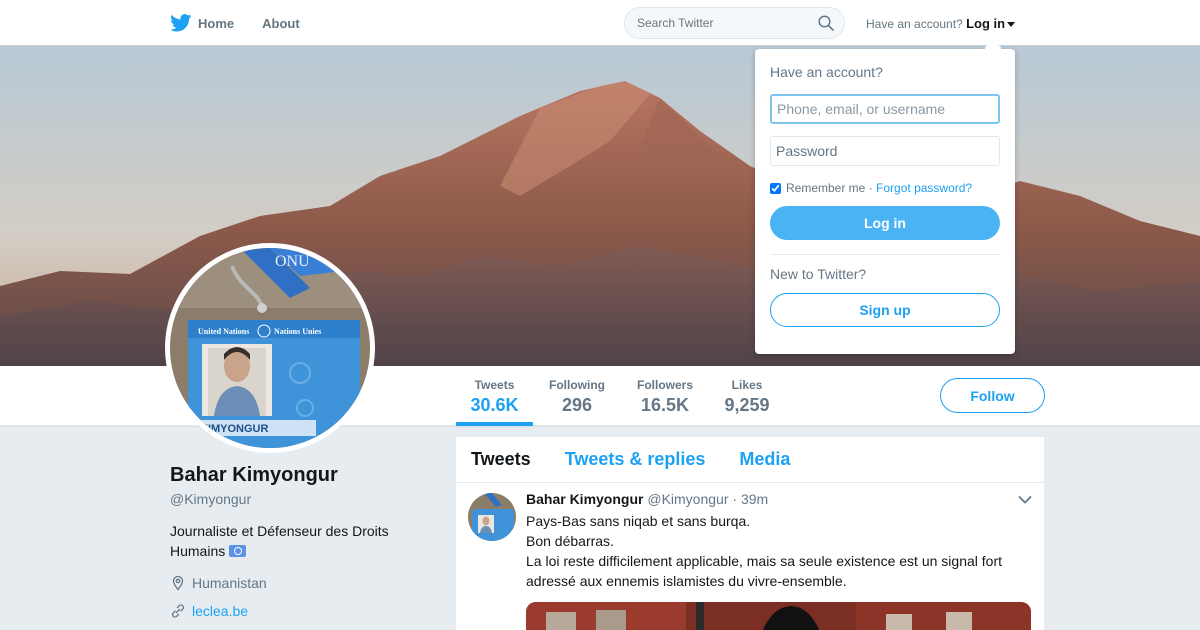  What do you see at coordinates (238, 551) in the screenshot?
I see `un-flag-icon` at bounding box center [238, 551].